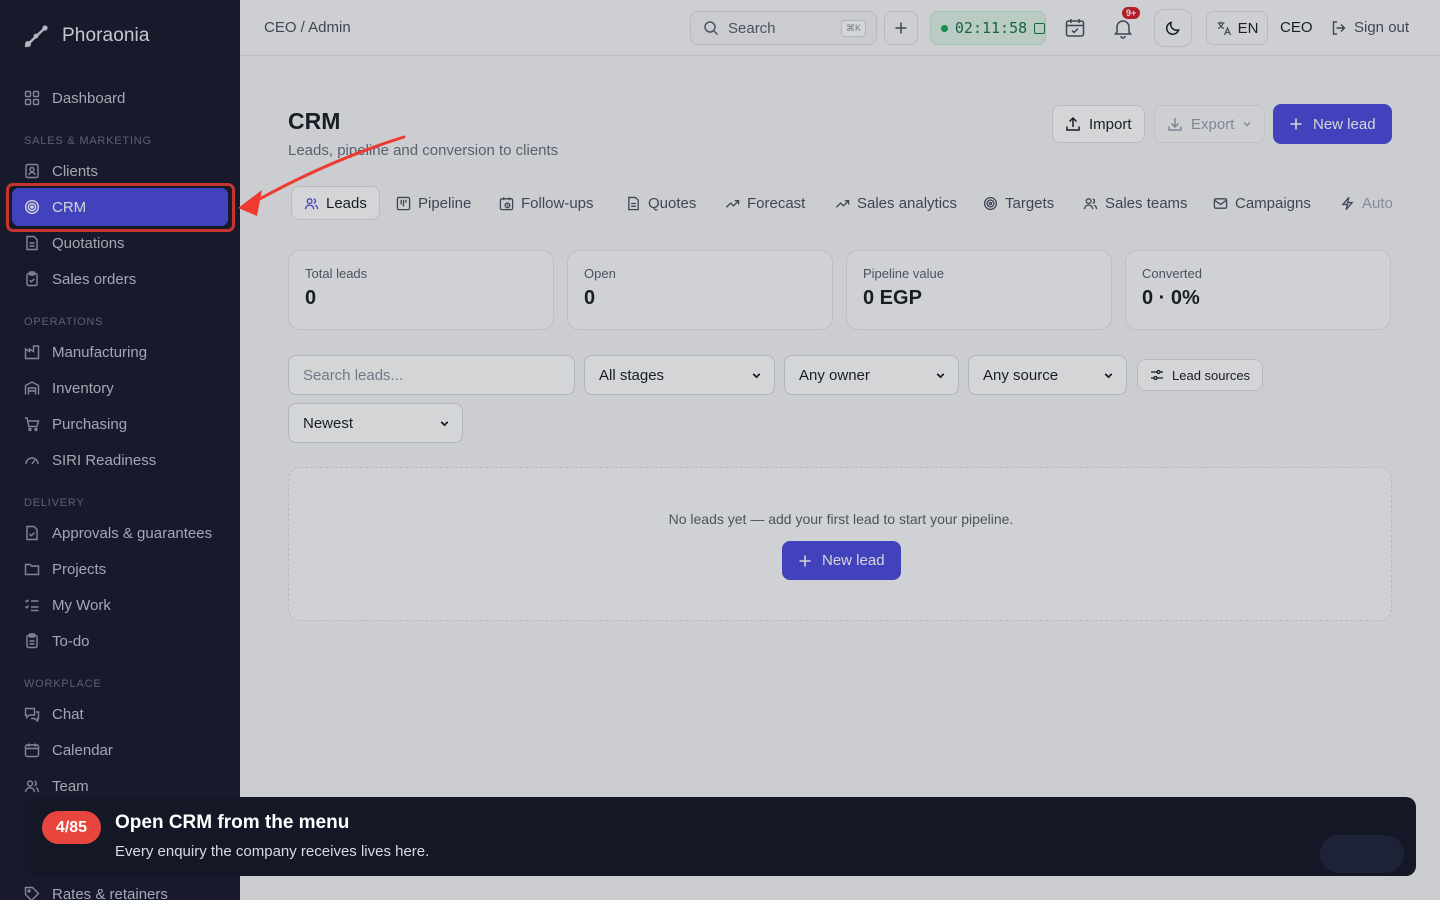 The image size is (1440, 900). What do you see at coordinates (1131, 13) in the screenshot?
I see `notification-badge: 9+` at bounding box center [1131, 13].